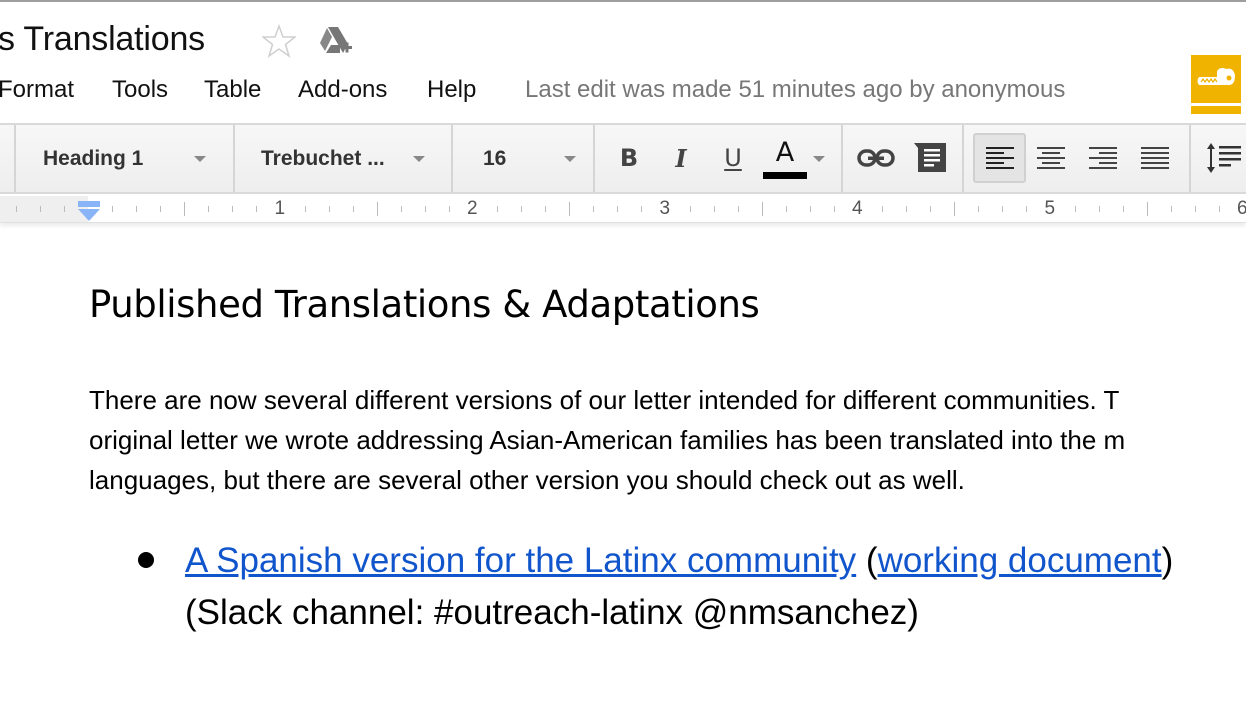 Image resolution: width=1246 pixels, height=701 pixels. Describe the element at coordinates (623, 209) in the screenshot. I see `ruler: 1 2 3 4 5 6` at that location.